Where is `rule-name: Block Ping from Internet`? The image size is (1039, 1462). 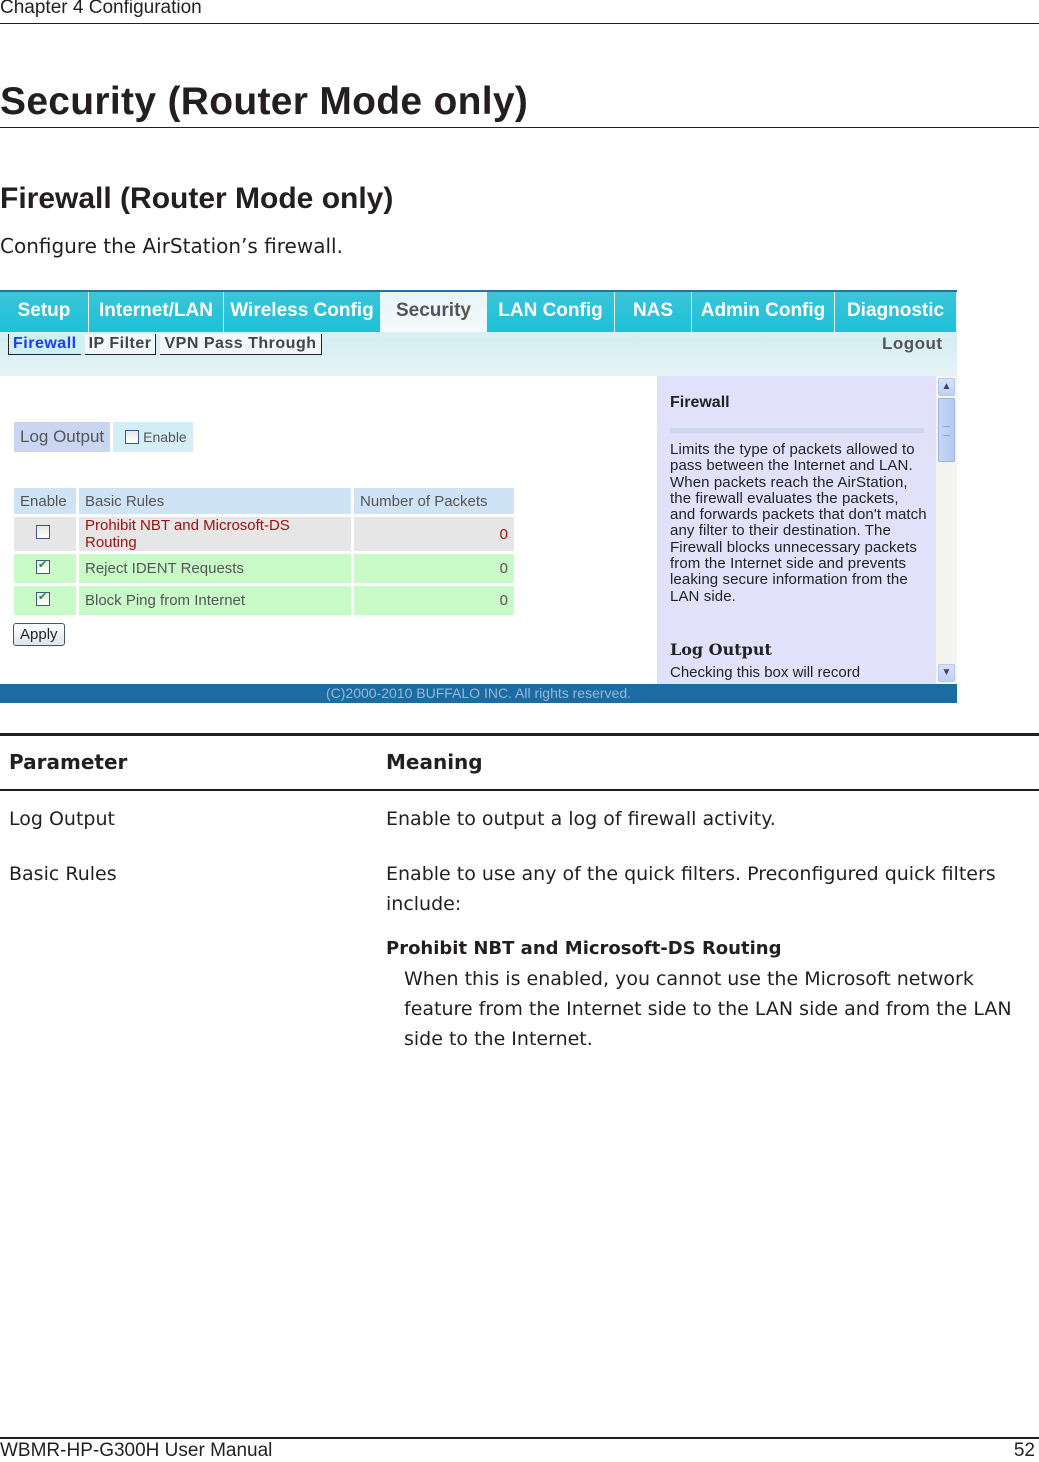 rule-name: Block Ping from Internet is located at coordinates (215, 600).